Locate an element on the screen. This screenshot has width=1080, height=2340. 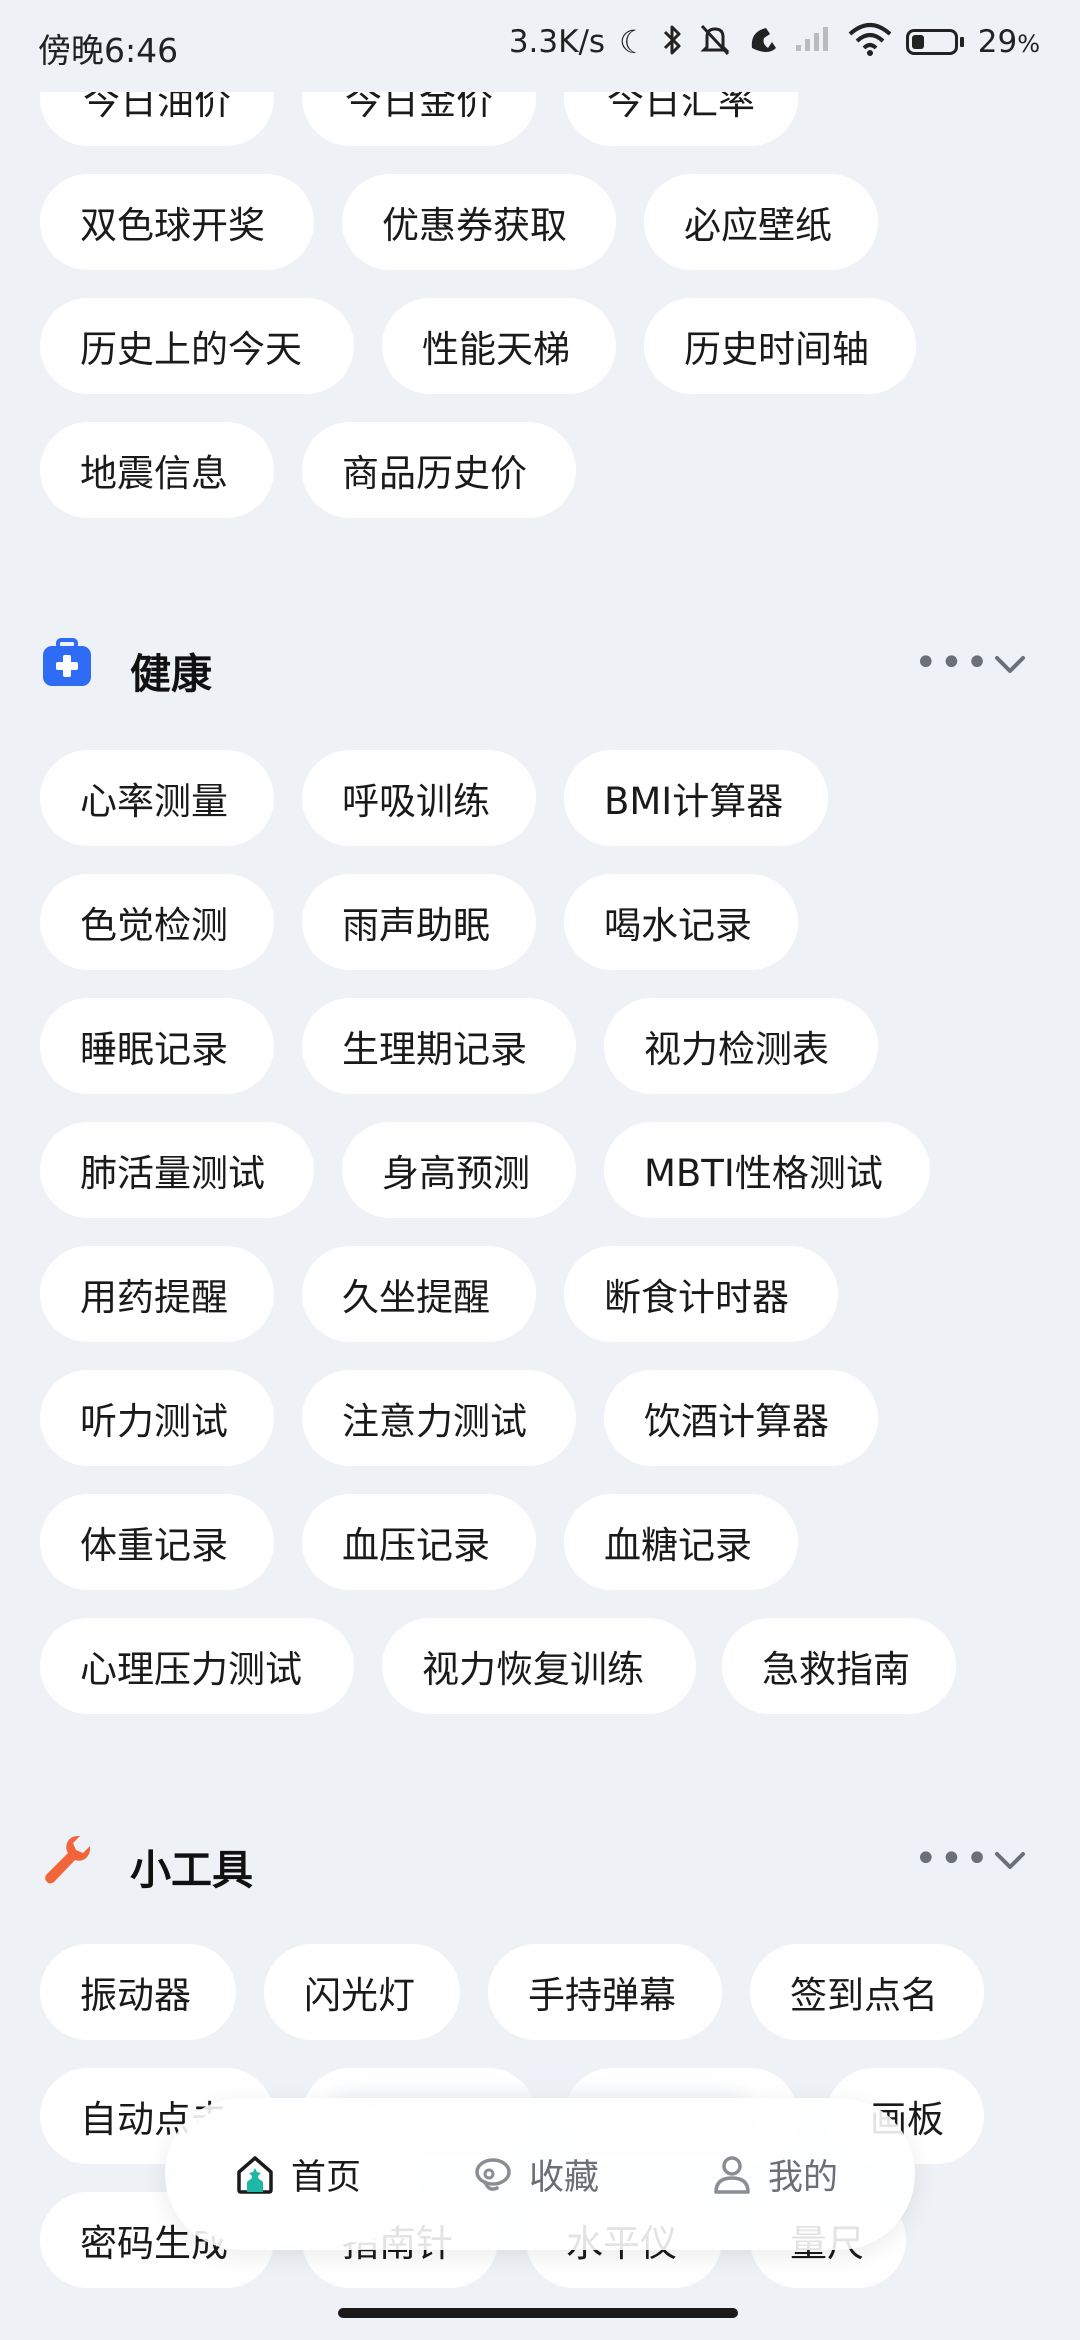
chip-water-log: 喝水记录 is located at coordinates (681, 922).